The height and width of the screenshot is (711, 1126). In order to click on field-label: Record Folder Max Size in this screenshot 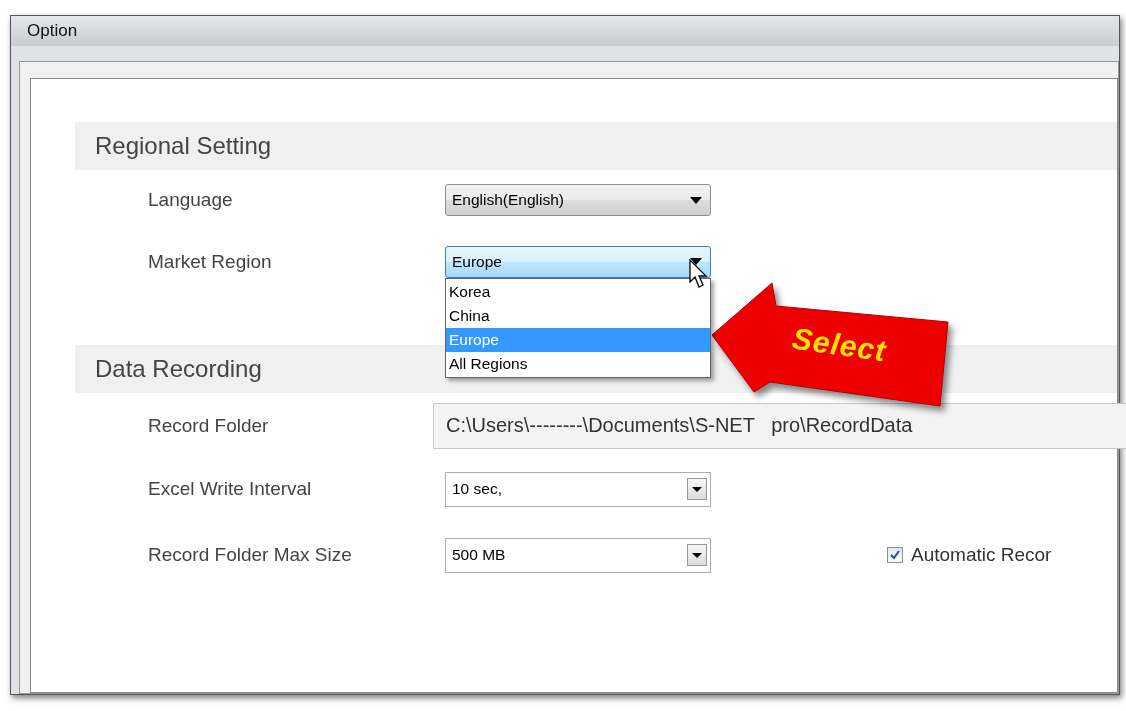, I will do `click(250, 555)`.